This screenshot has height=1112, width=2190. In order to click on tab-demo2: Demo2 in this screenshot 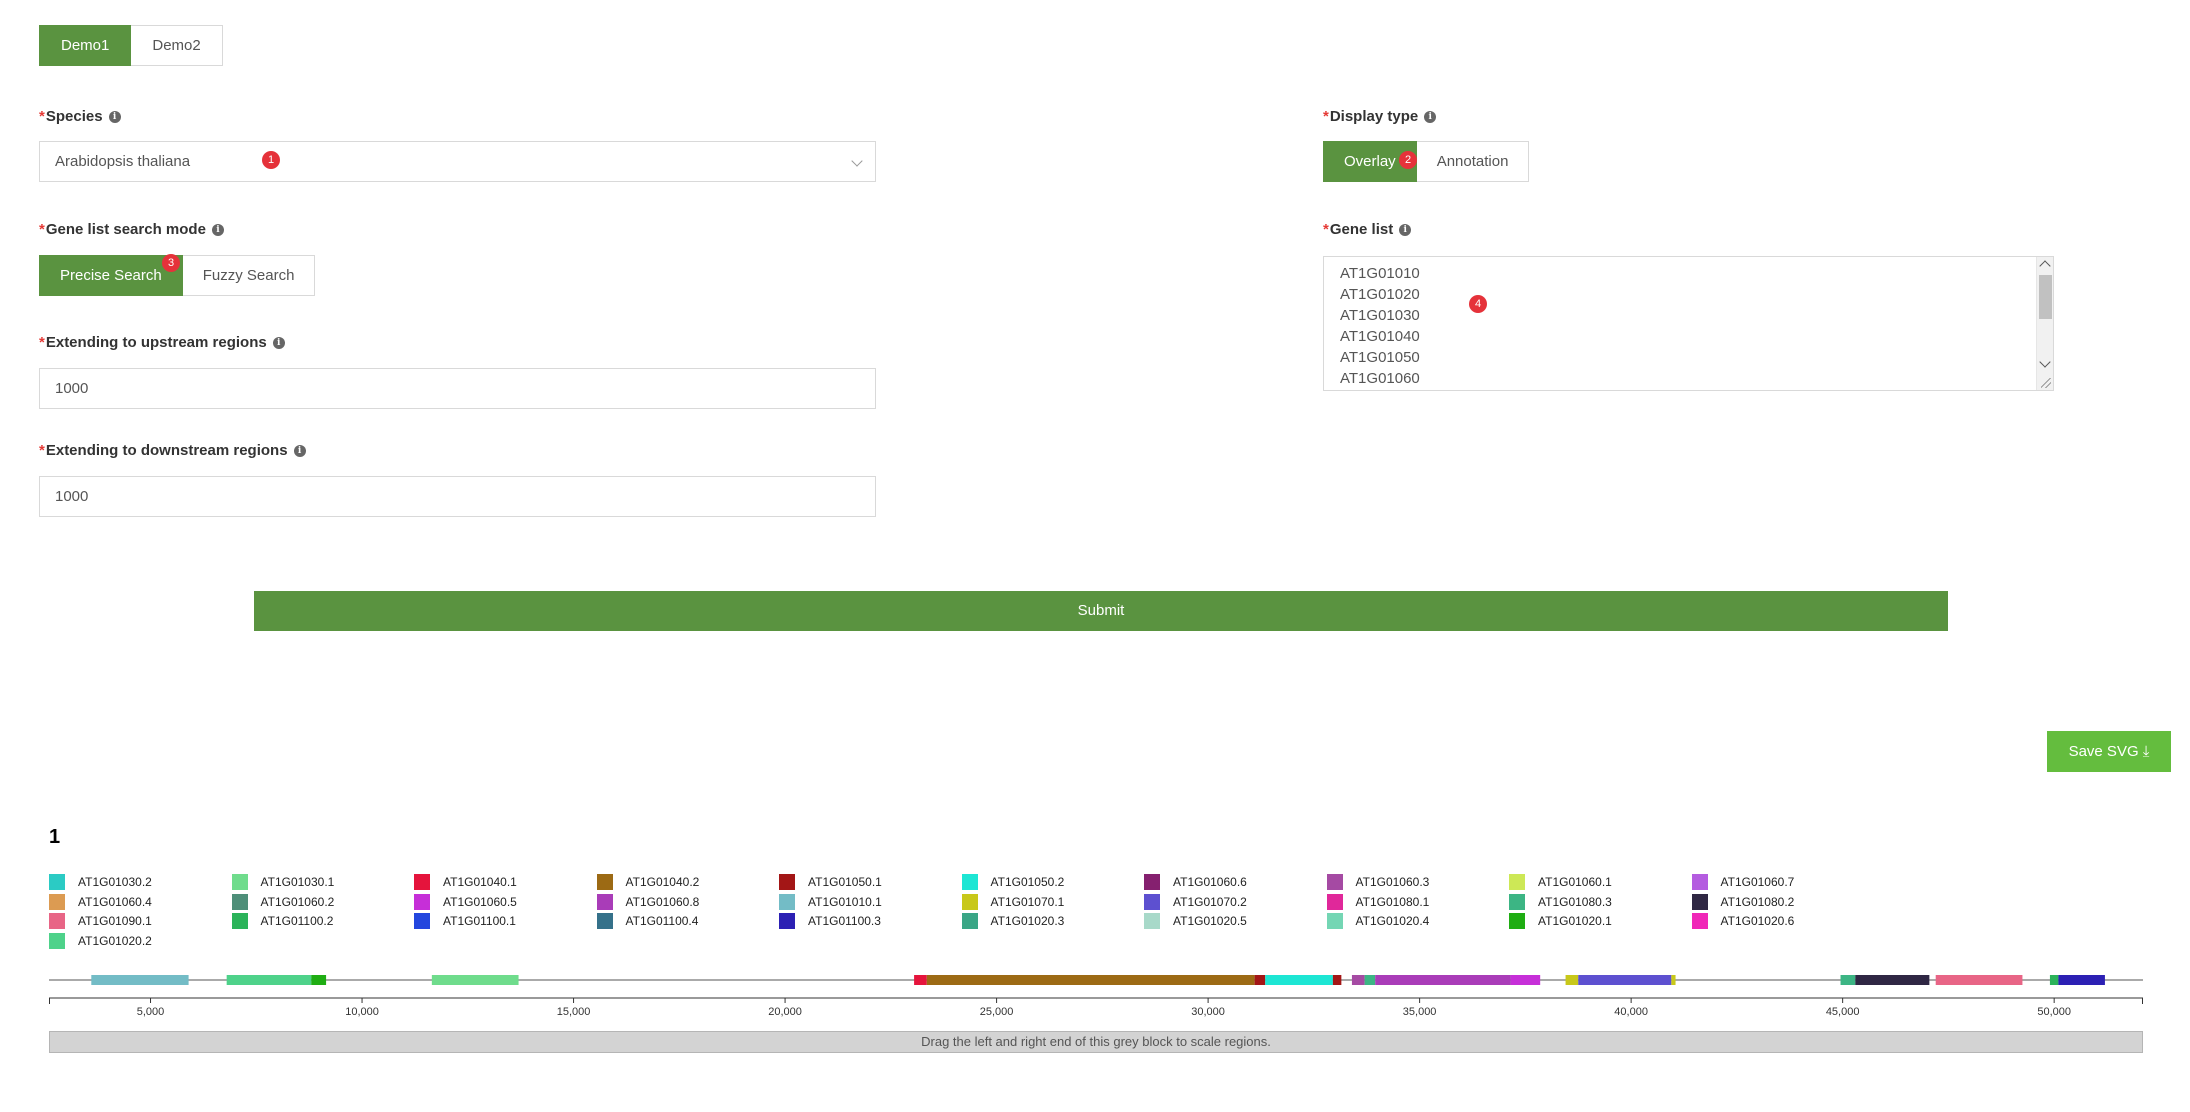, I will do `click(177, 45)`.